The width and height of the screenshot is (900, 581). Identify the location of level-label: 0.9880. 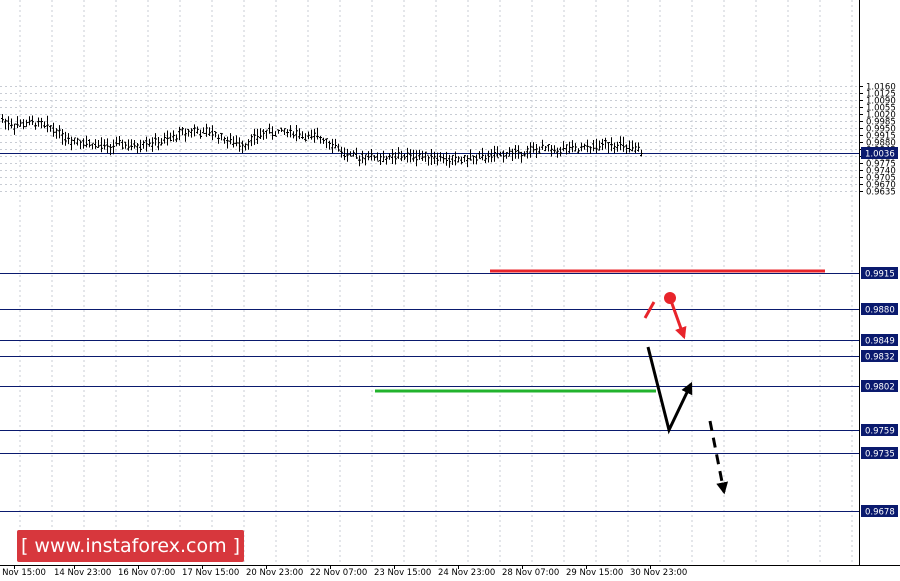
(880, 311).